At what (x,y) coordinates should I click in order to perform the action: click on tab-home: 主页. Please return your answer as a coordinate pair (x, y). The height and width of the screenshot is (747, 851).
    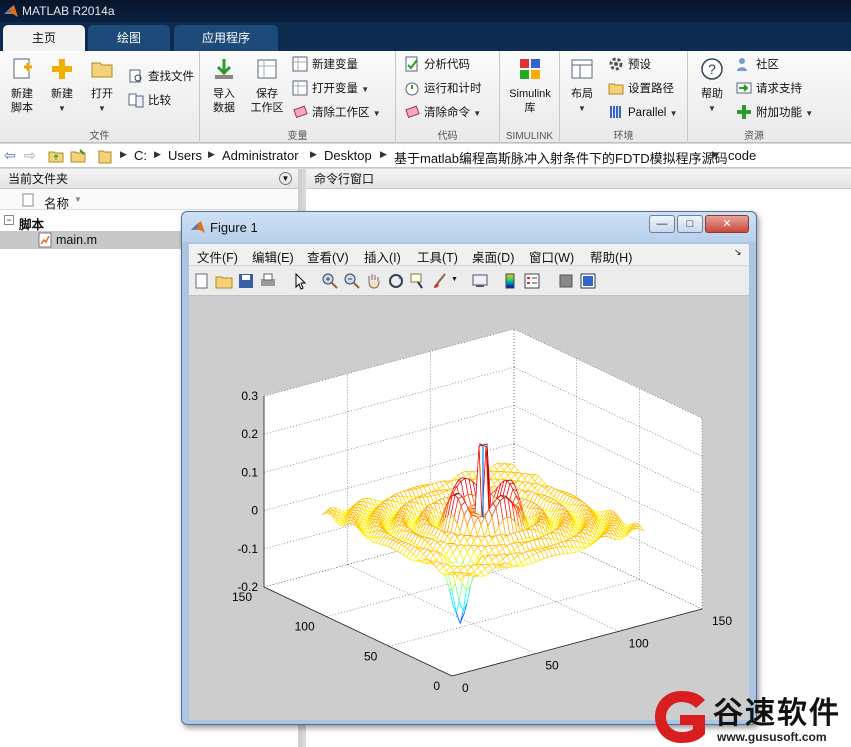
    Looking at the image, I should click on (44, 38).